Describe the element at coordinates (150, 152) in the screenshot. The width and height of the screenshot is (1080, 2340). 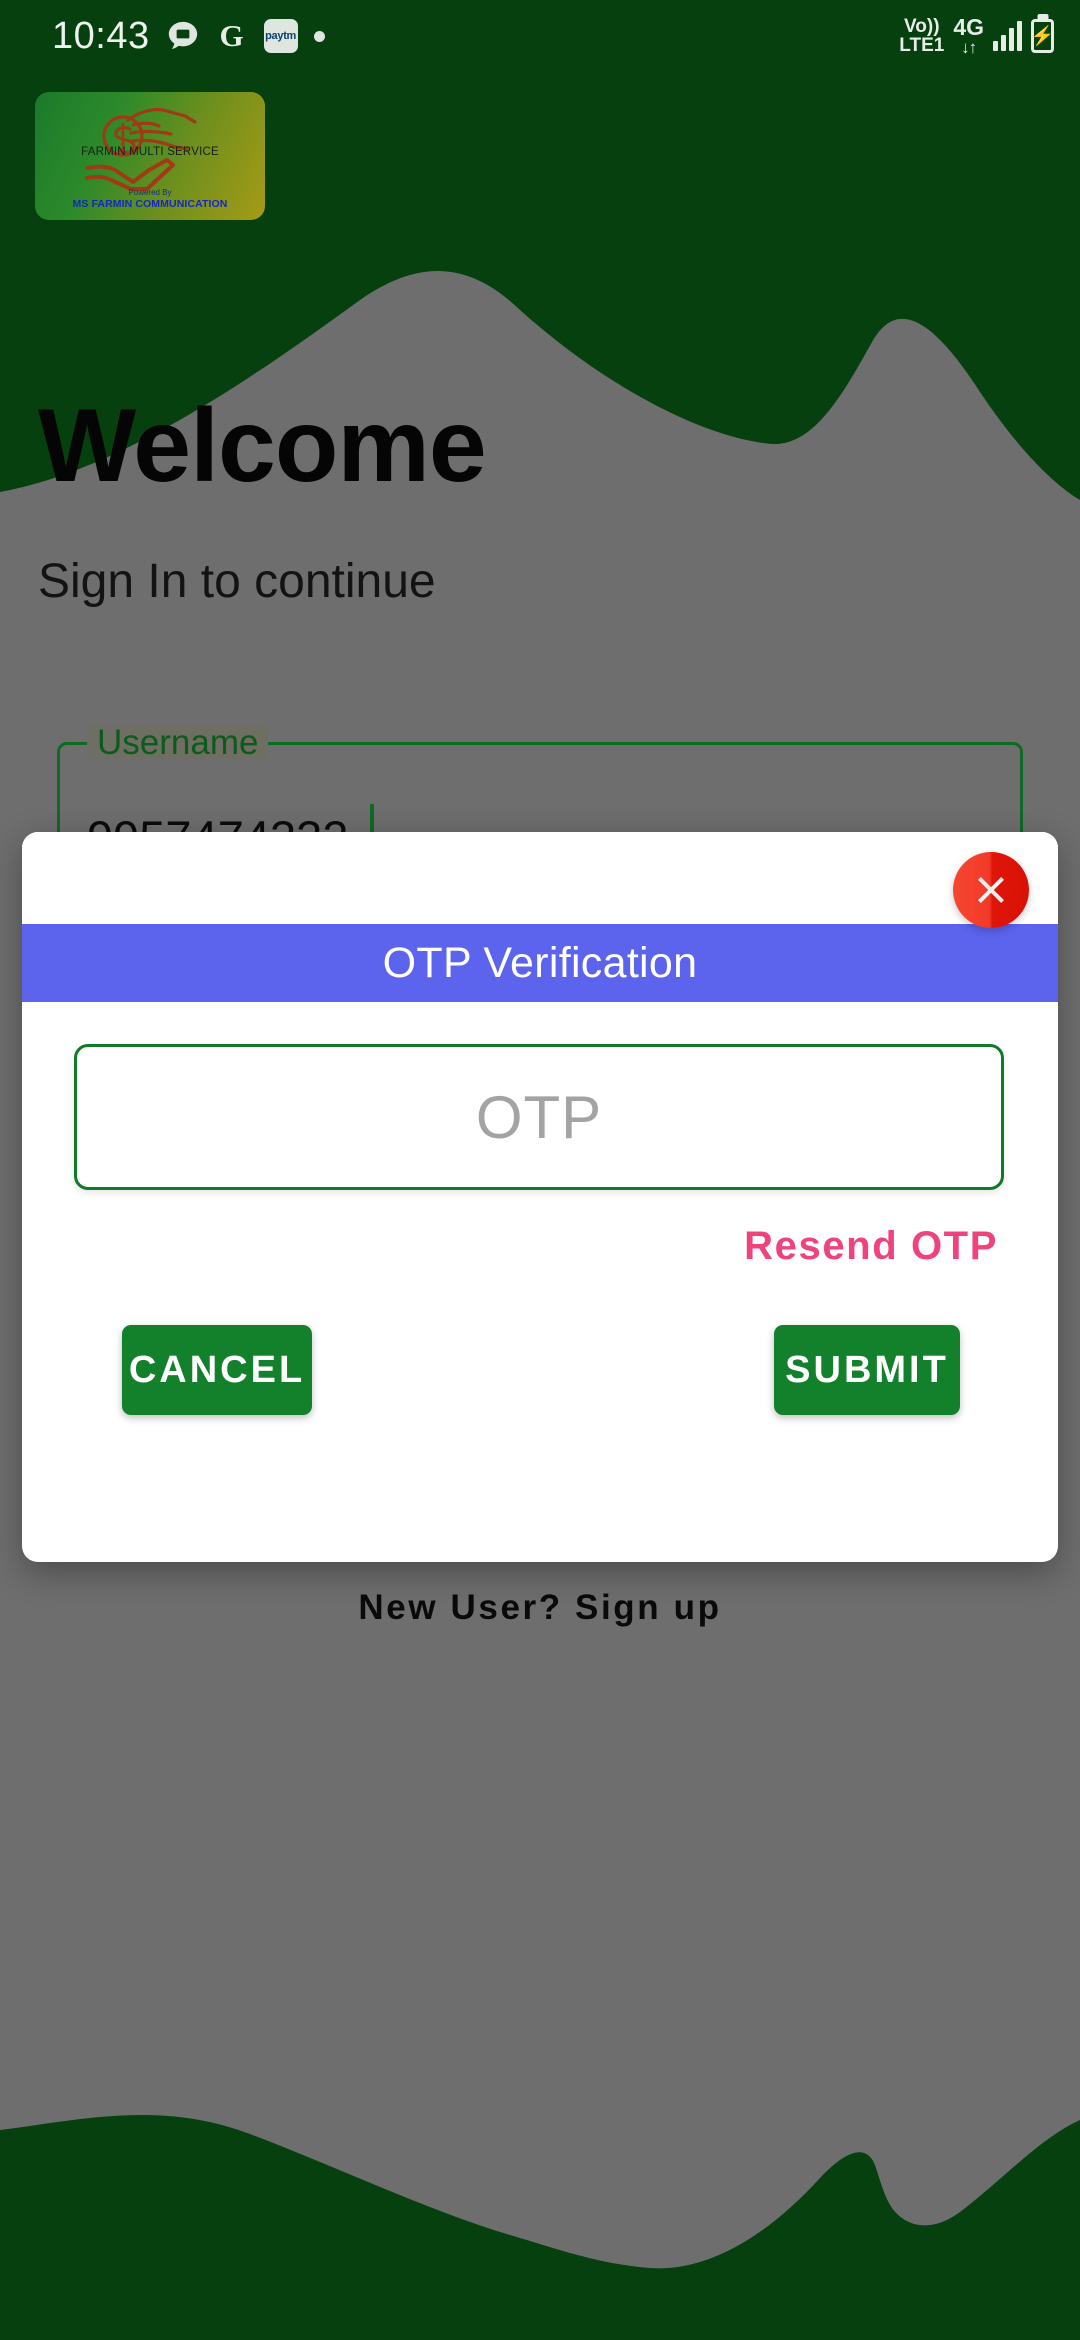
I see `logo-title: FARMIN MULTI SERVICE` at that location.